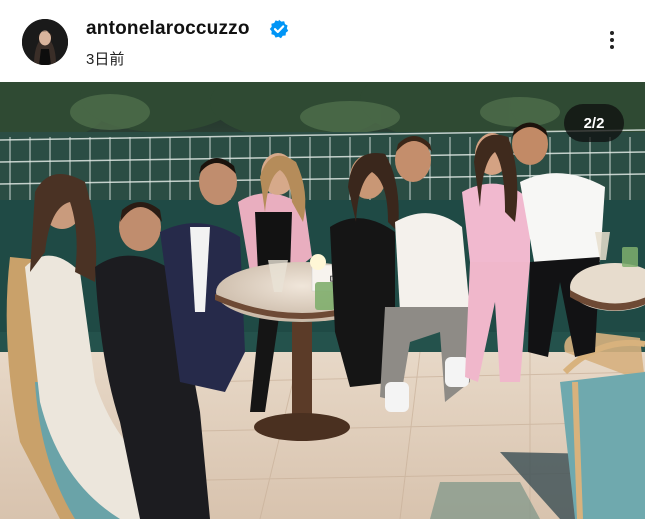  I want to click on avatar, so click(45, 42).